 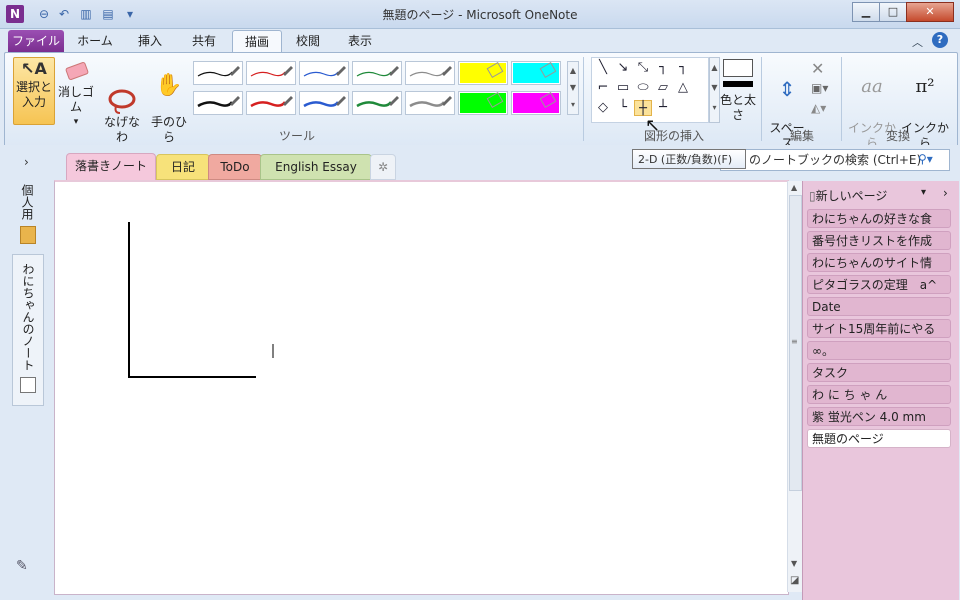 I want to click on page-list-item: わ に ち ゃ ん, so click(x=879, y=394).